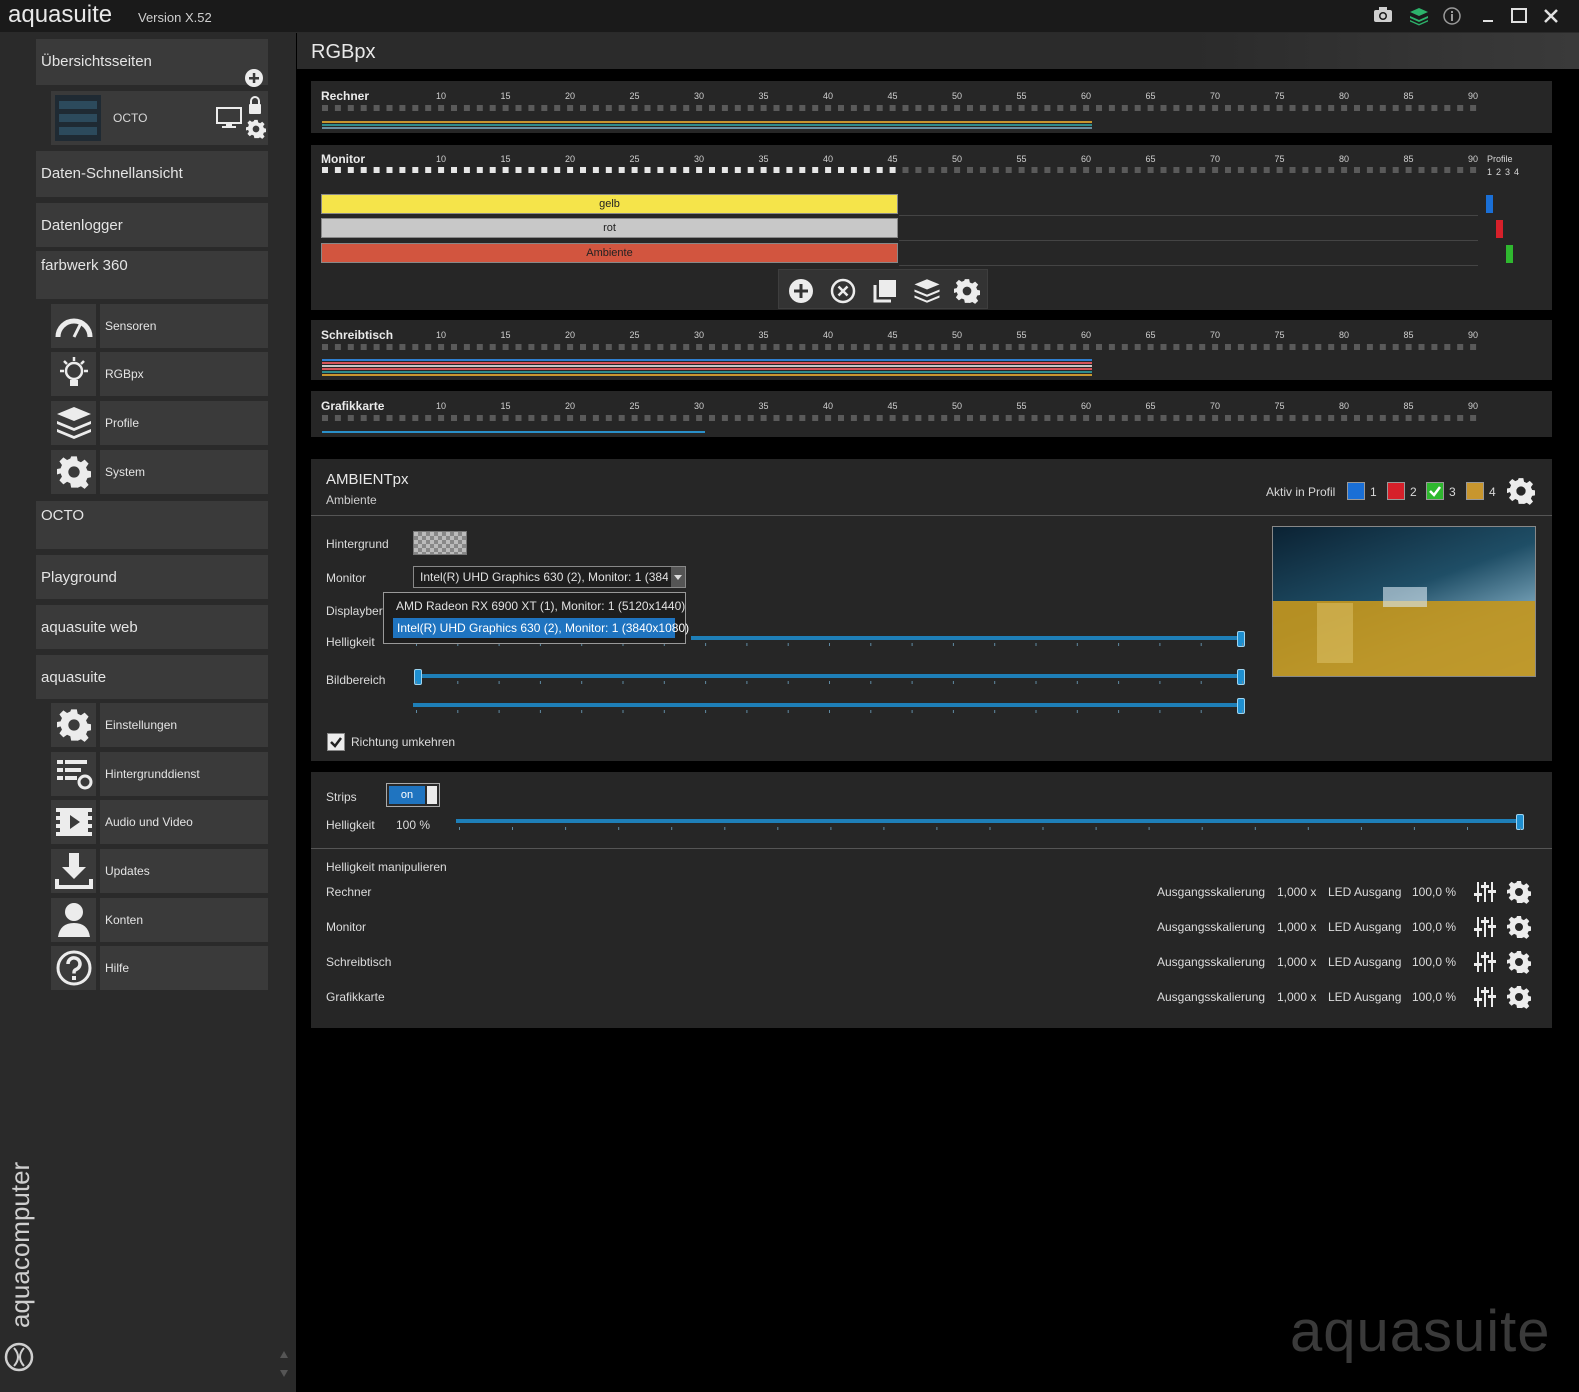  What do you see at coordinates (124, 374) in the screenshot?
I see `sidebar-item-label: RGBpx` at bounding box center [124, 374].